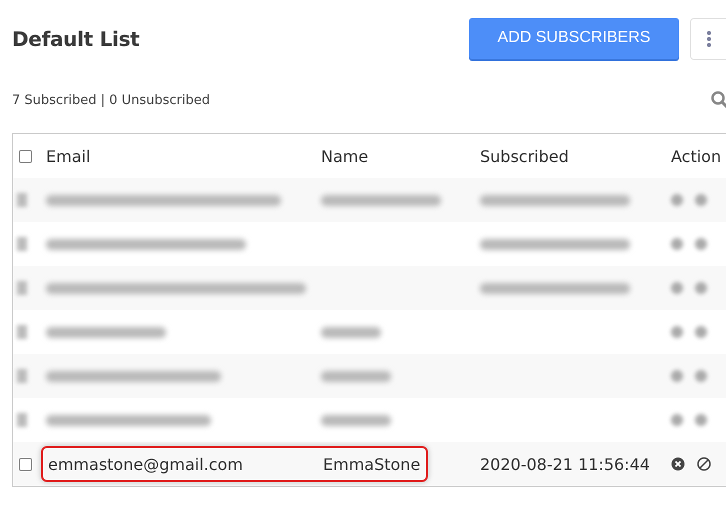  Describe the element at coordinates (565, 464) in the screenshot. I see `date-cell-text: 2020-08-21 11:56:44` at that location.